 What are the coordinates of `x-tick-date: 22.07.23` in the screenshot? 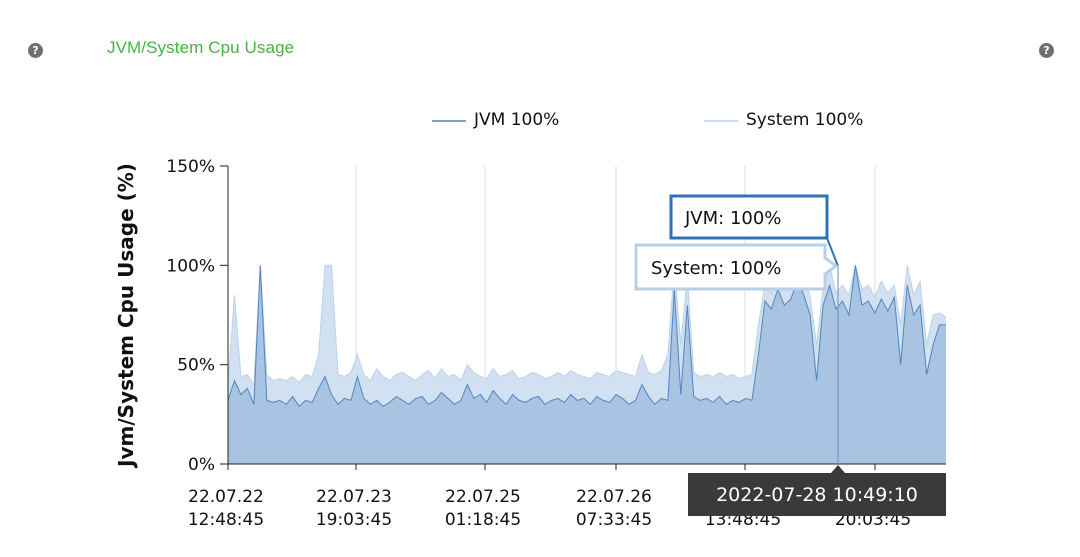 It's located at (354, 497).